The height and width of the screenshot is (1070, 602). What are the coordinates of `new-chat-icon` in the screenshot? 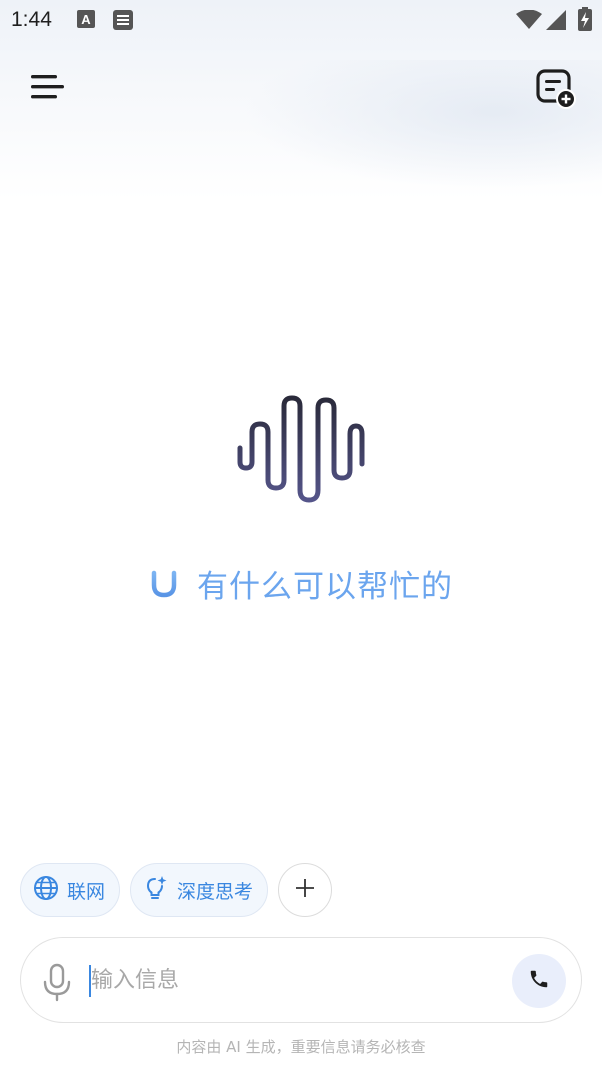 It's located at (556, 91).